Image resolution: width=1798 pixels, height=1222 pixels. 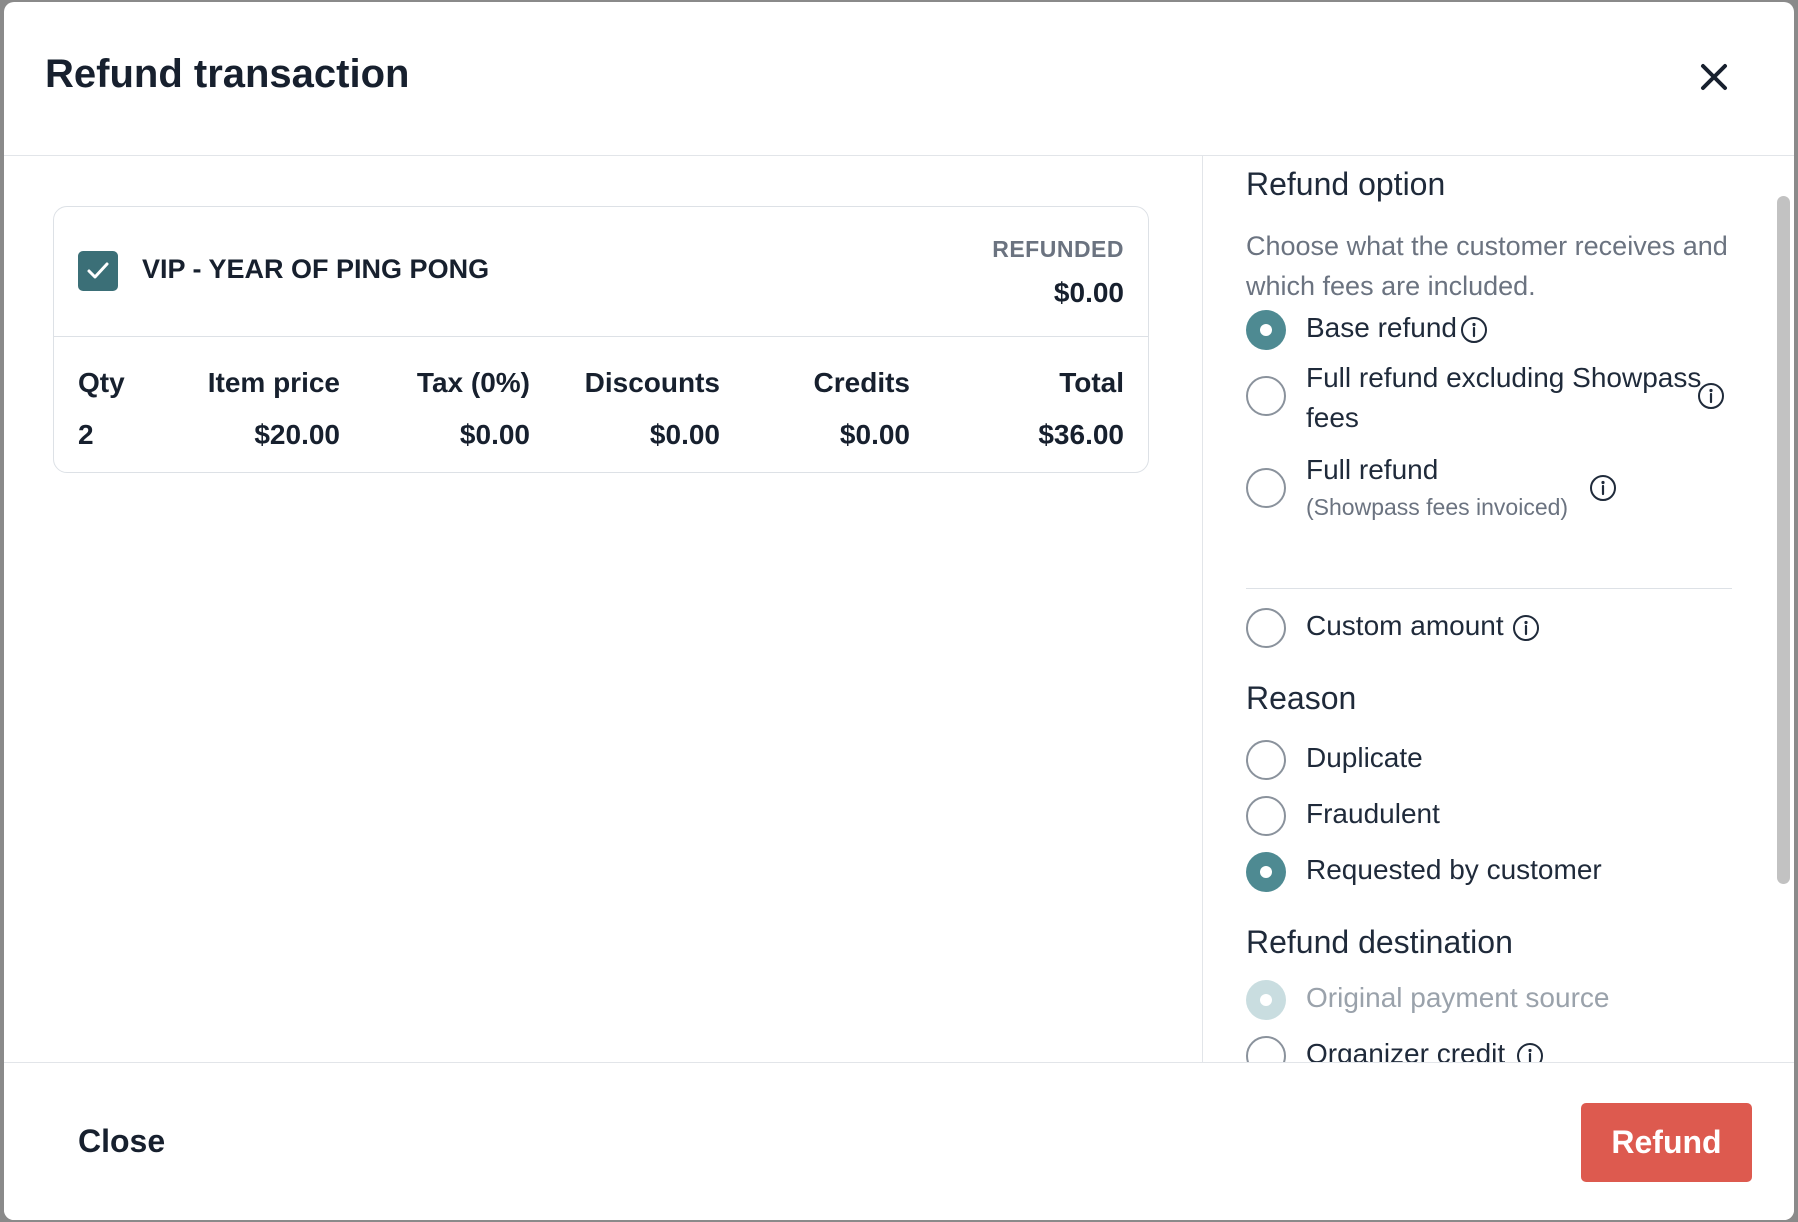 I want to click on qty-header: Qty, so click(x=101, y=382).